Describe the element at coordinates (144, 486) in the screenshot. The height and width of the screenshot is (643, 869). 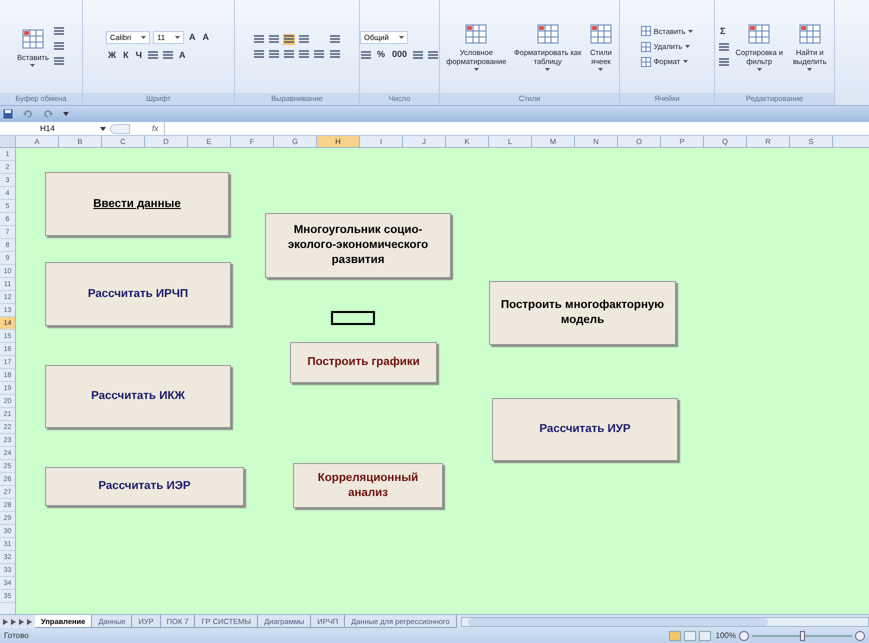
I see `macro-button: Рассчитать ИЭР` at that location.